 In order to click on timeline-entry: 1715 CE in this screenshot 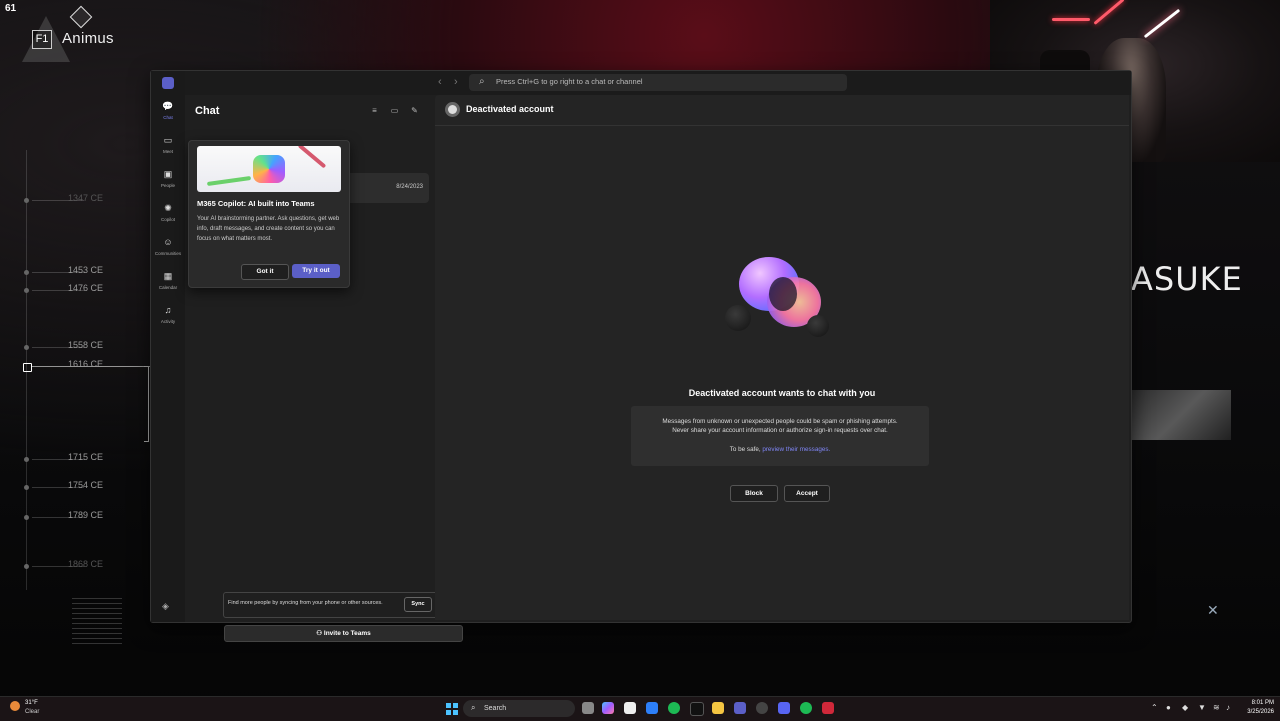, I will do `click(84, 458)`.